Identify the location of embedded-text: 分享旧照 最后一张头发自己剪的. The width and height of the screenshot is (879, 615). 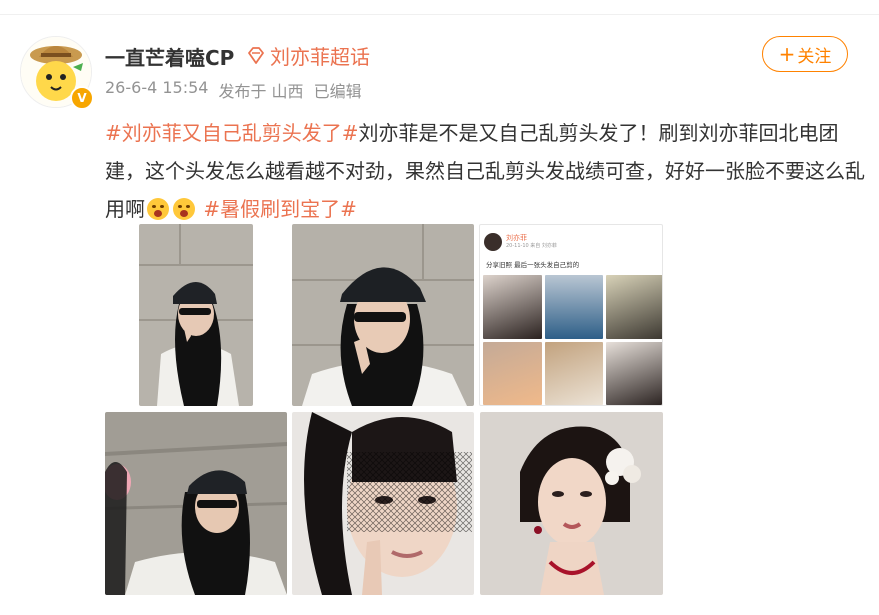
(533, 265).